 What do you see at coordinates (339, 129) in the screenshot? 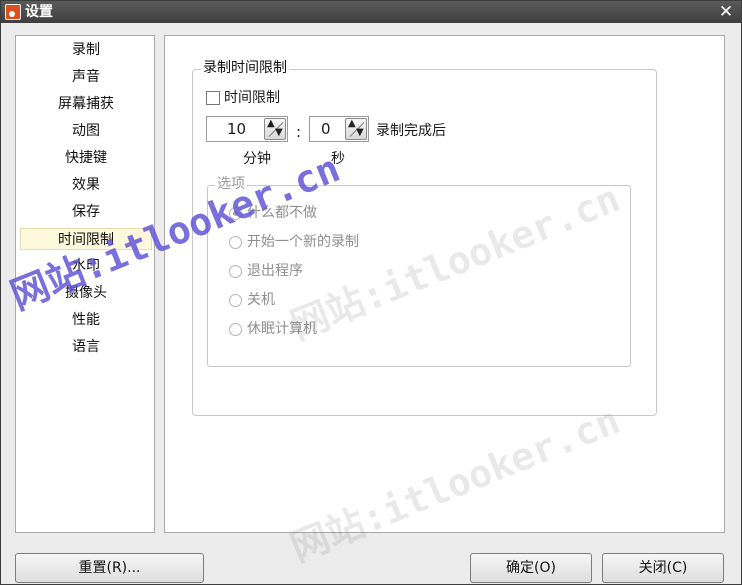
I see `seconds-spinbox: 0 ▲ ▼` at bounding box center [339, 129].